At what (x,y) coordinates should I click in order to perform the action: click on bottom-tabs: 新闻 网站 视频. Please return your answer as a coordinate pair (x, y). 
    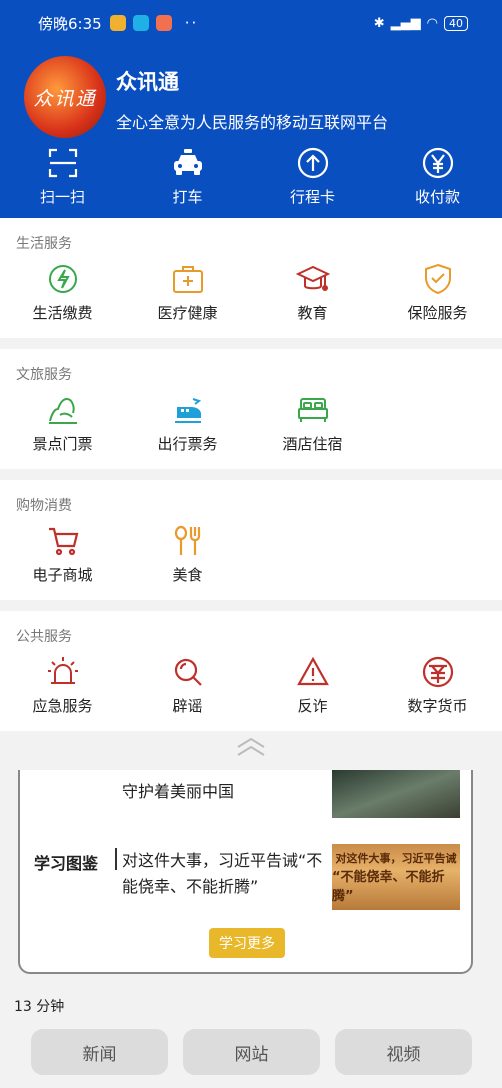
    Looking at the image, I should click on (251, 1052).